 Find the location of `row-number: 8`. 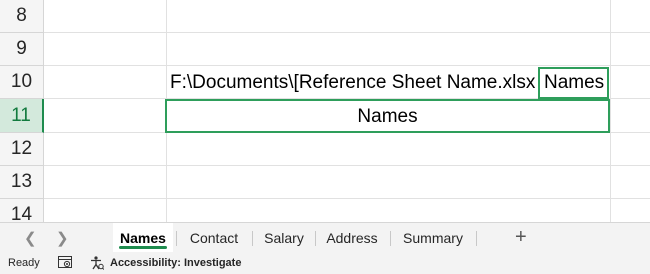

row-number: 8 is located at coordinates (21, 15).